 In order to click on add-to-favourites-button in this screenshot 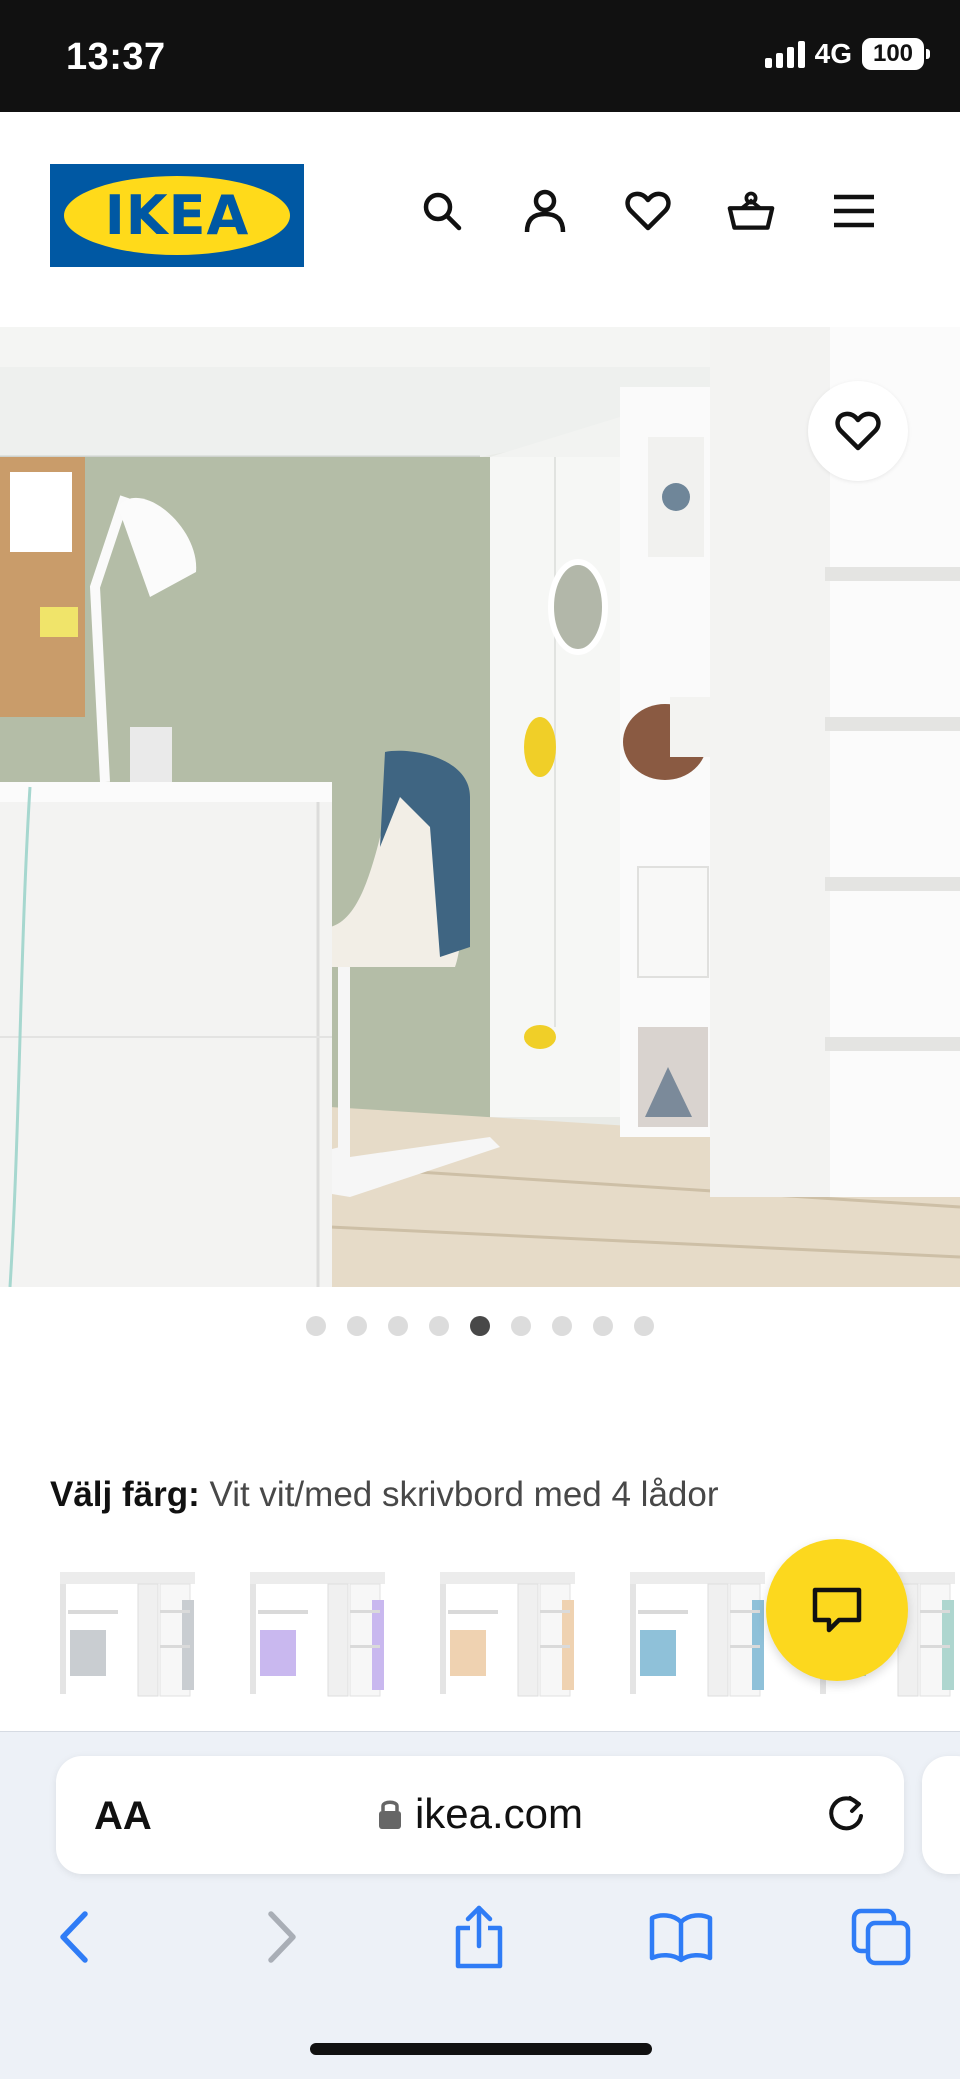, I will do `click(858, 431)`.